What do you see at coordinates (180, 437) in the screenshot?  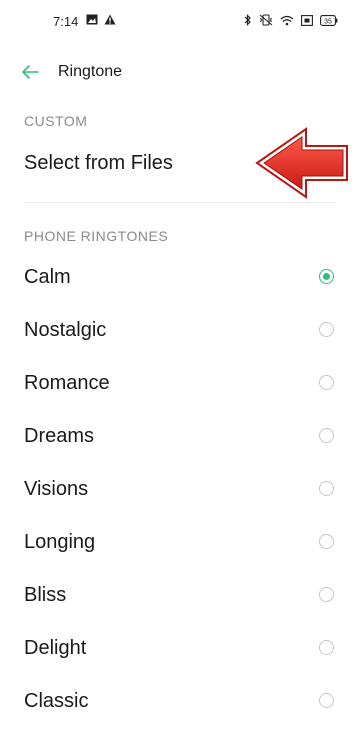 I see `ringtone-item: Dreams` at bounding box center [180, 437].